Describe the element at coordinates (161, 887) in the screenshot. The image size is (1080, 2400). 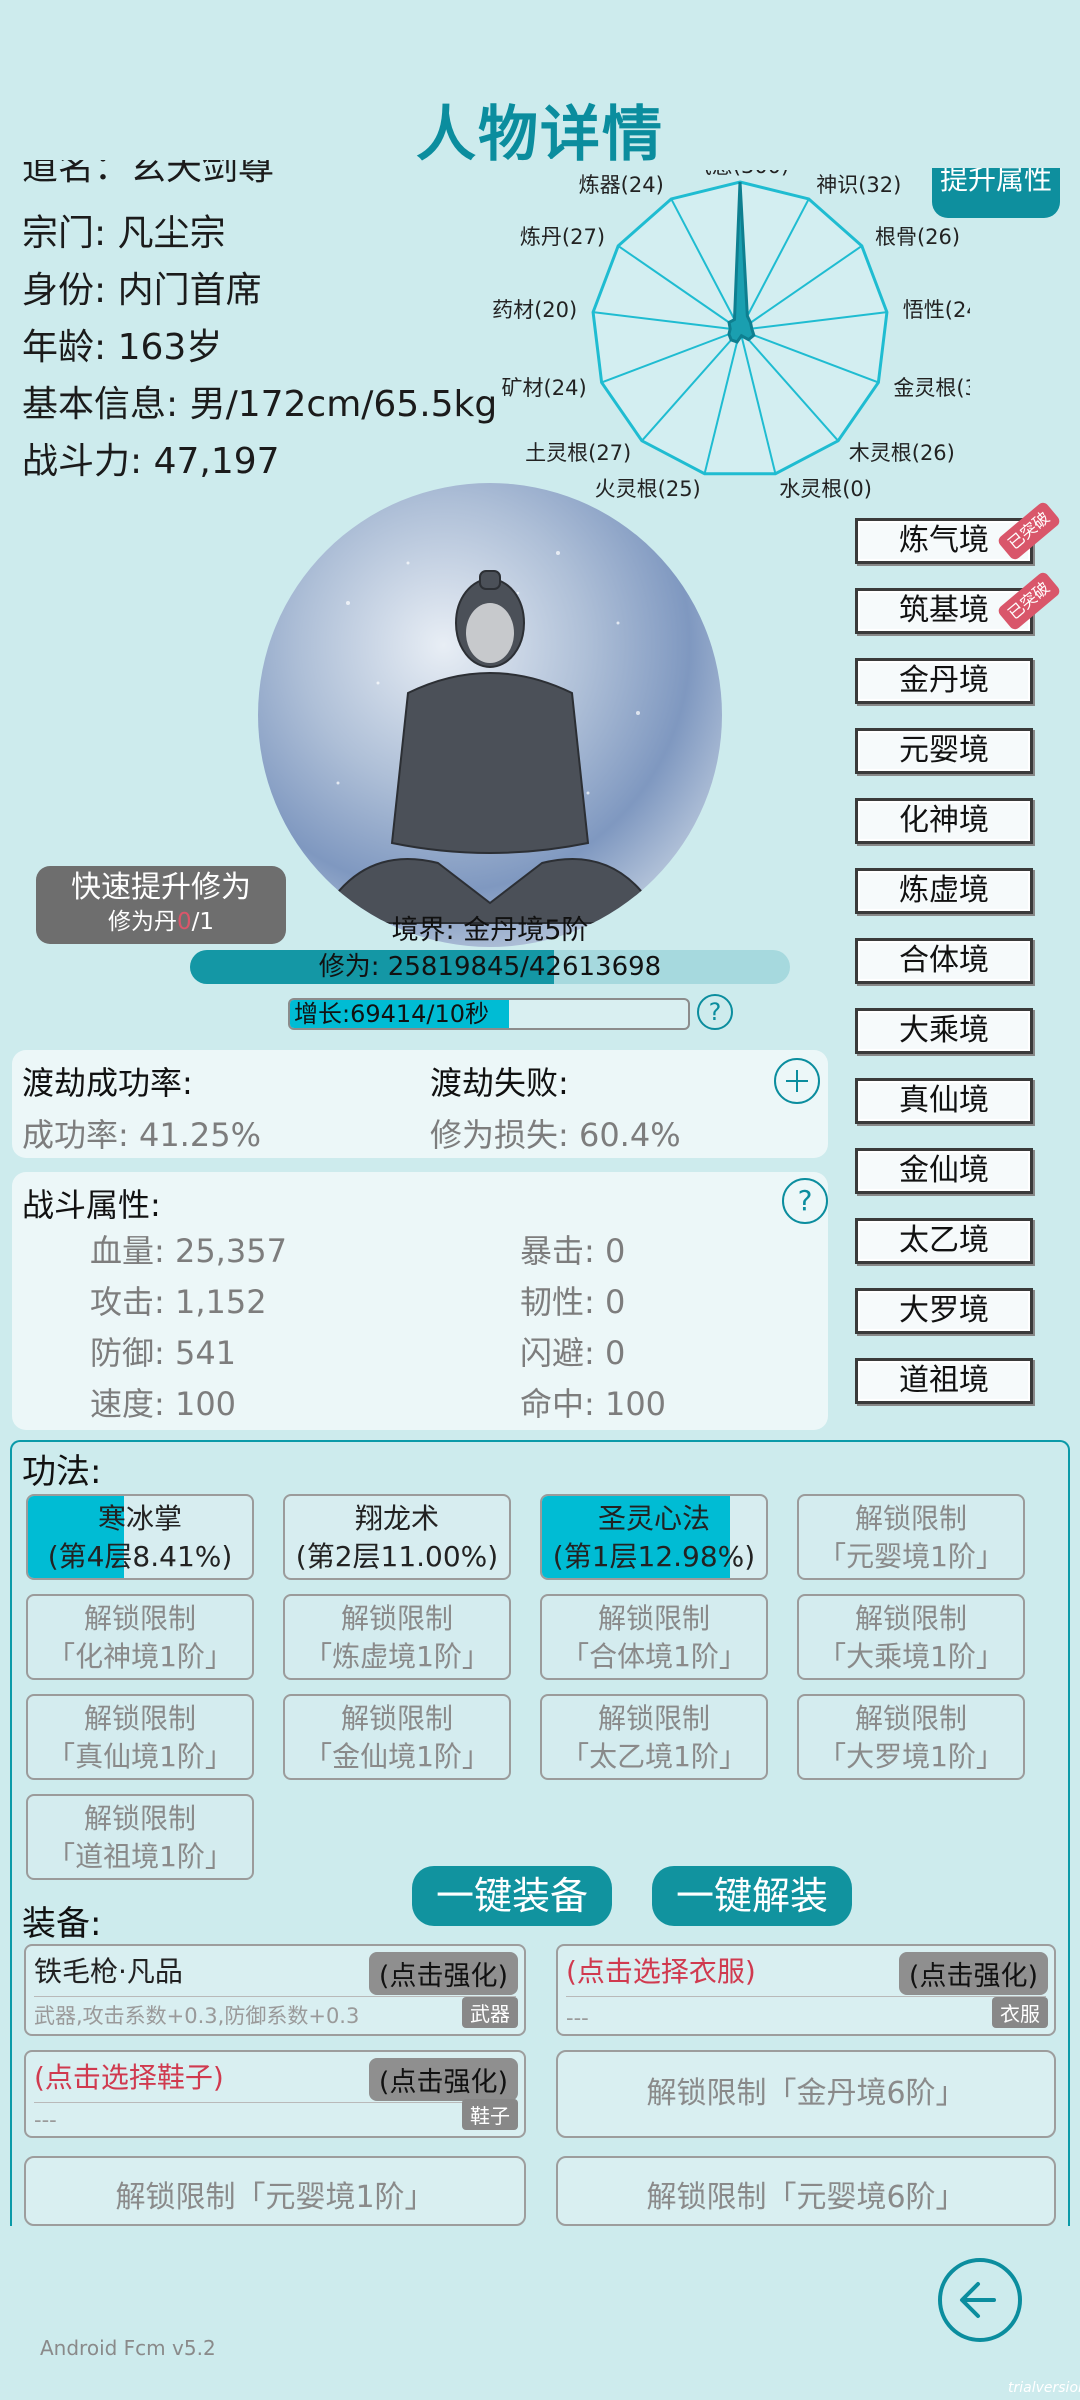
I see `quick-boost-label: 快速提升修为` at that location.